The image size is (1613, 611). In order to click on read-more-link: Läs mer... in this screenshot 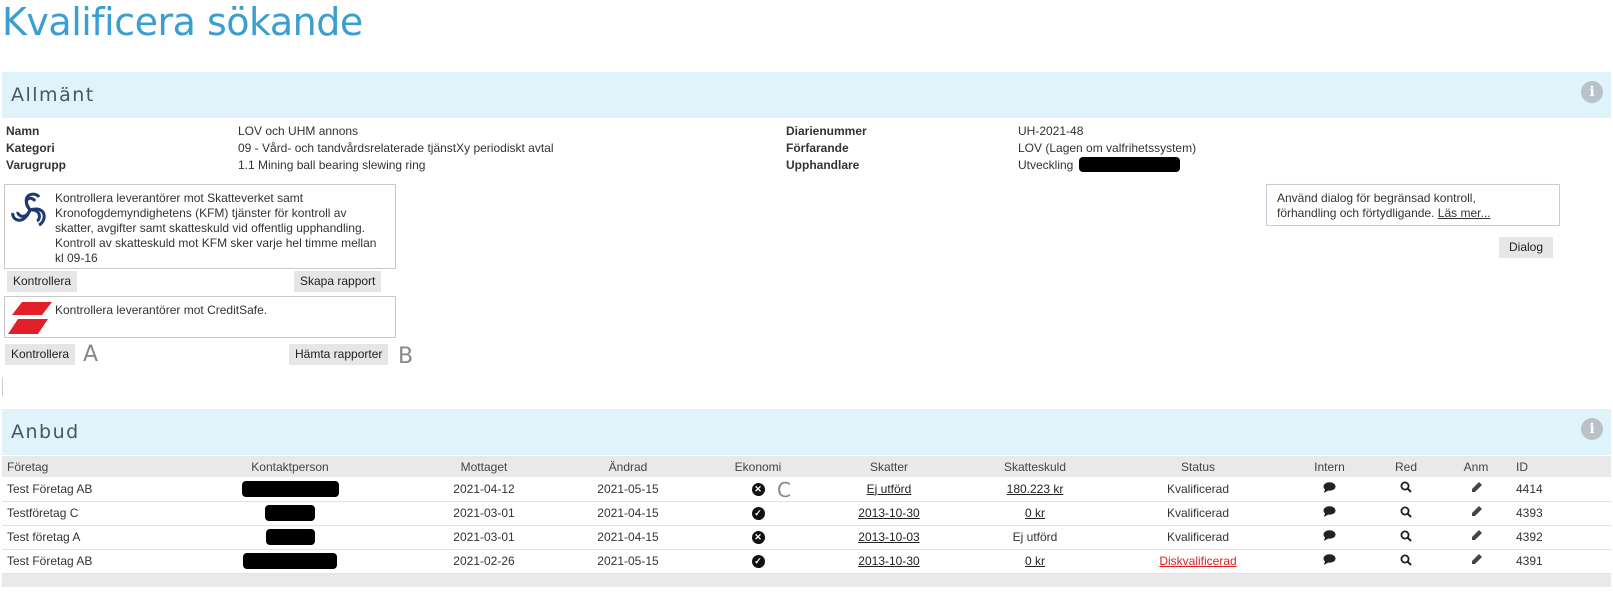, I will do `click(1464, 213)`.